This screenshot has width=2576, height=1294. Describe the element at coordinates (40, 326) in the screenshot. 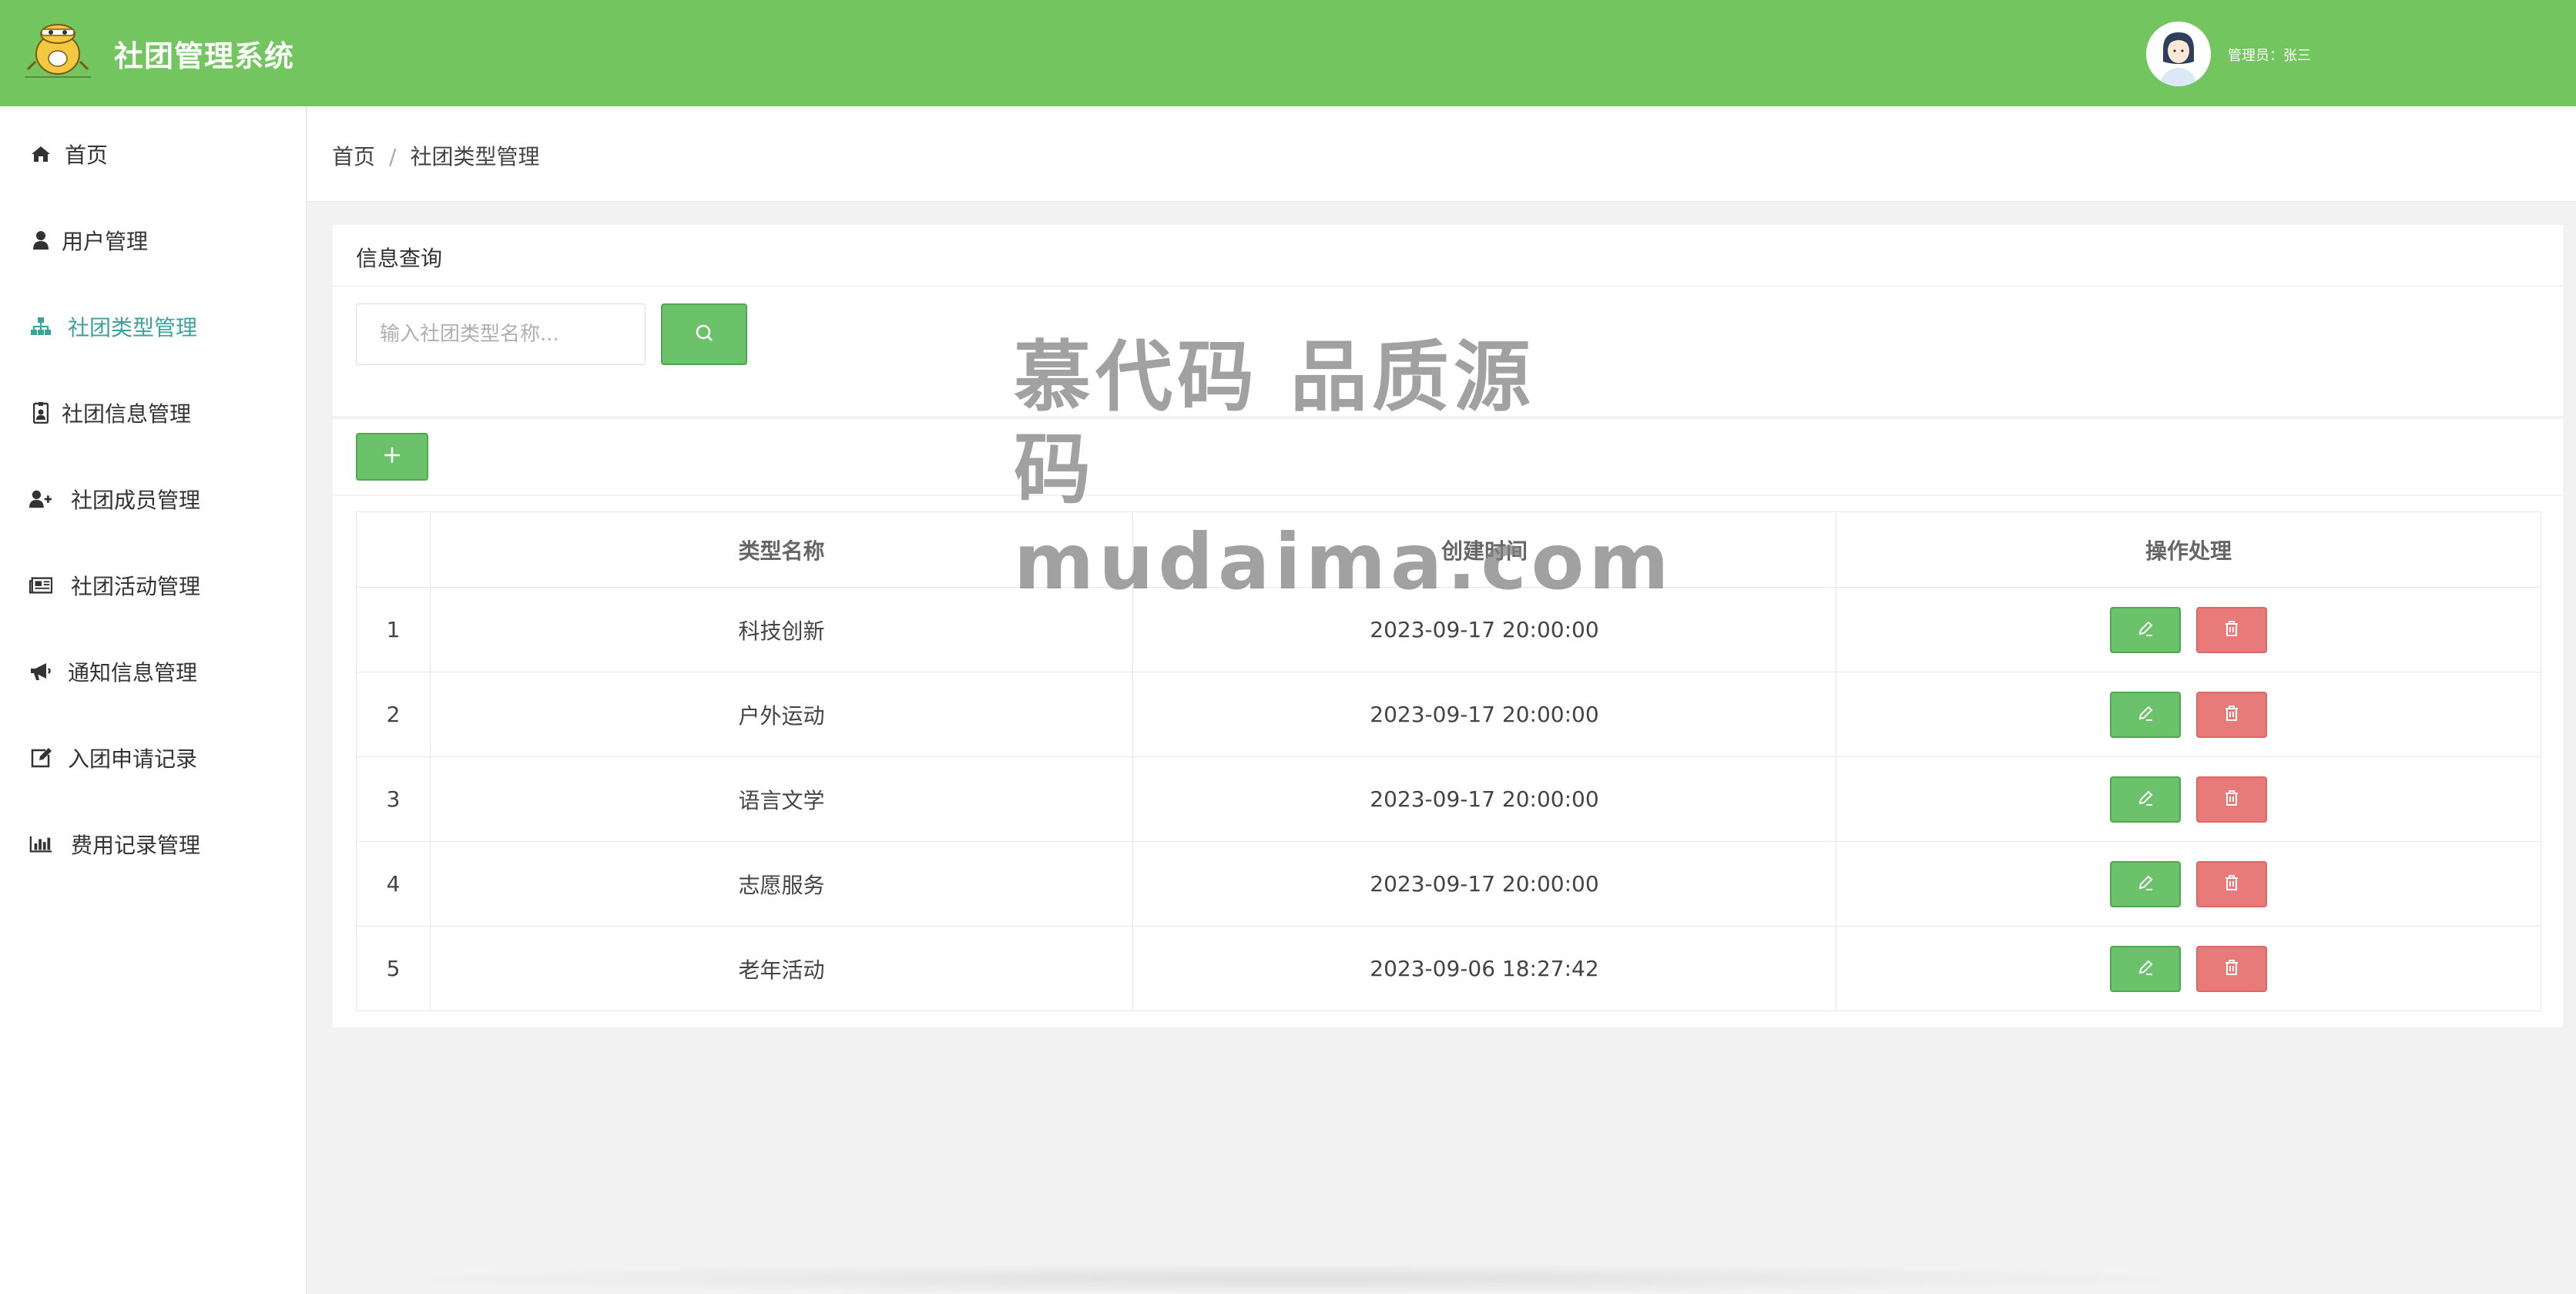

I see `sitemap-icon` at that location.